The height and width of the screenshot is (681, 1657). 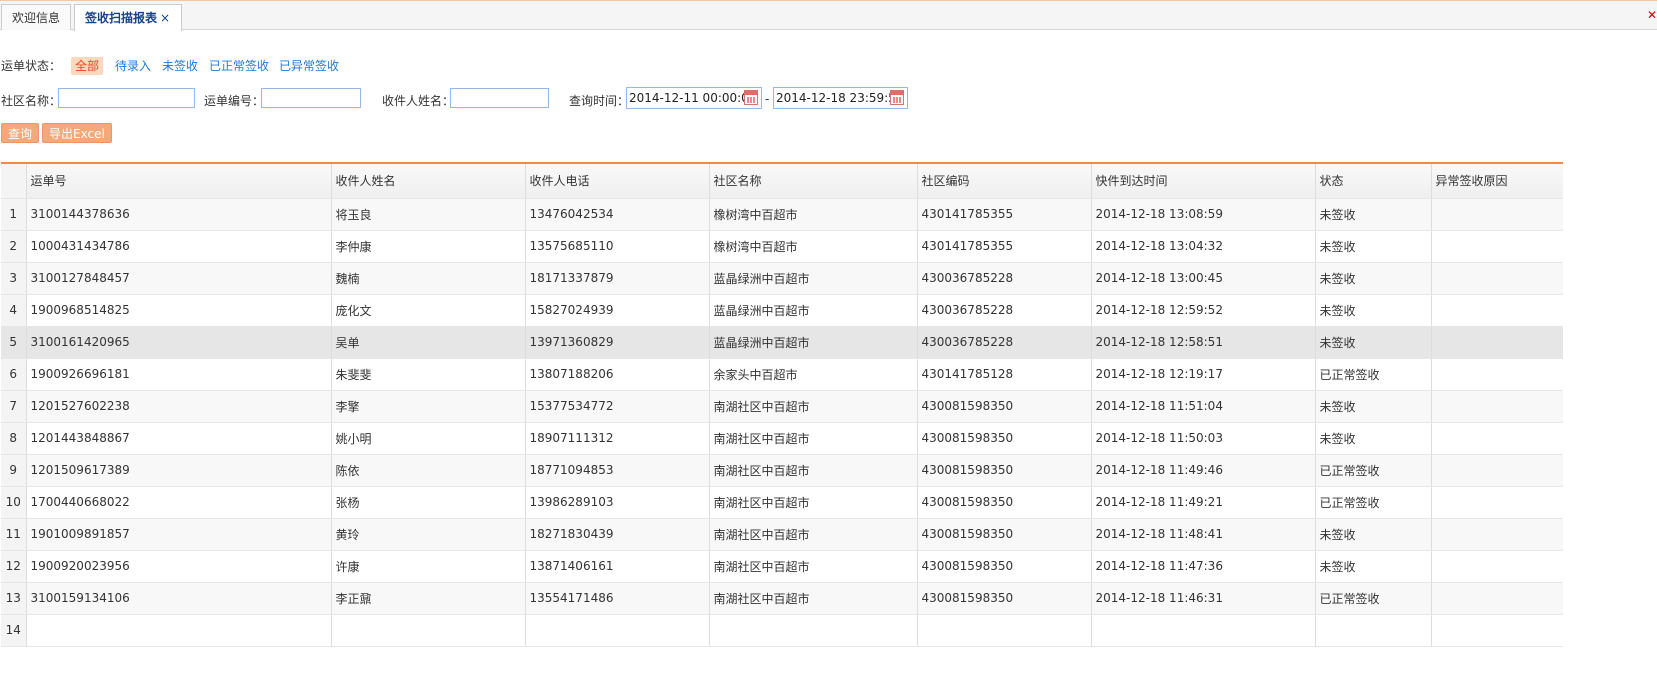 What do you see at coordinates (418, 101) in the screenshot?
I see `recipient-label: 收件人姓名：` at bounding box center [418, 101].